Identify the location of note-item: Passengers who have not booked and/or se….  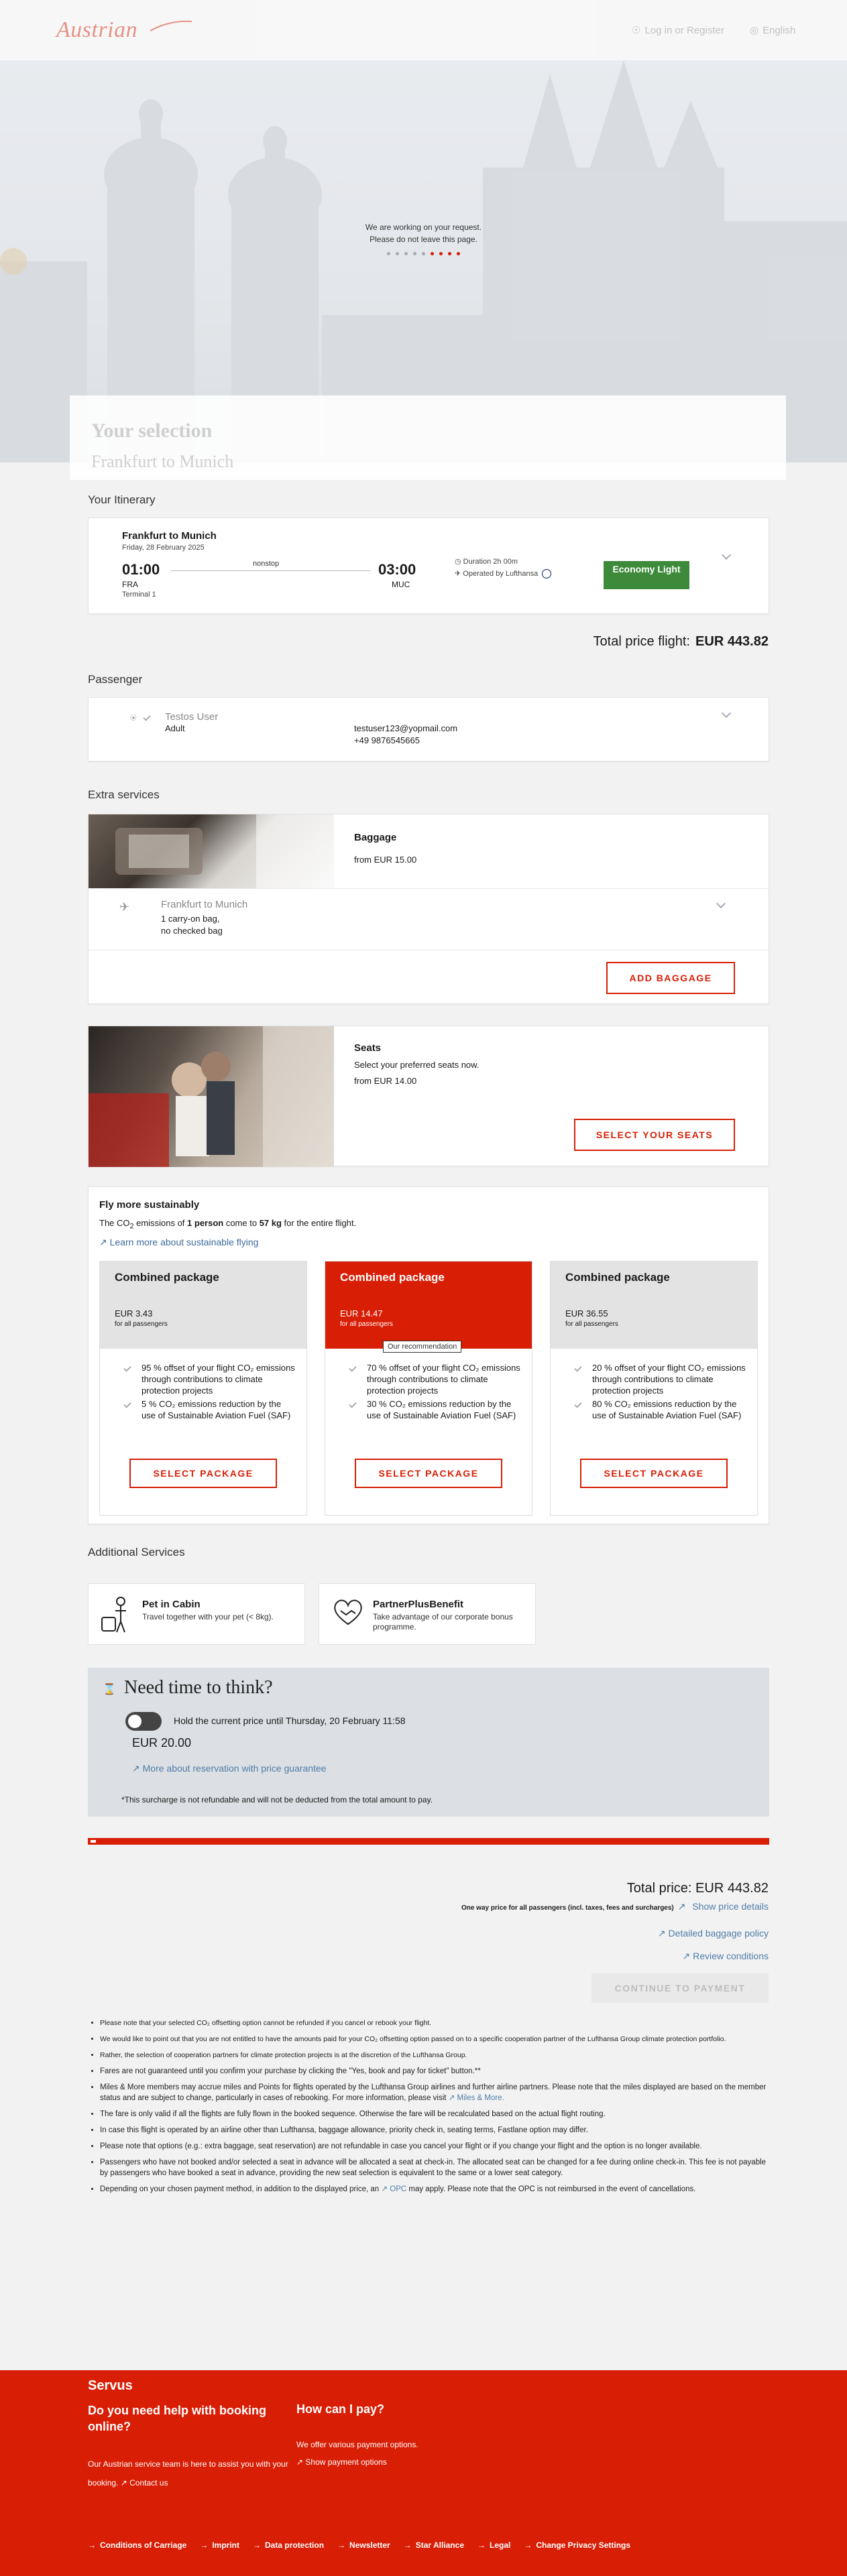
(434, 2168).